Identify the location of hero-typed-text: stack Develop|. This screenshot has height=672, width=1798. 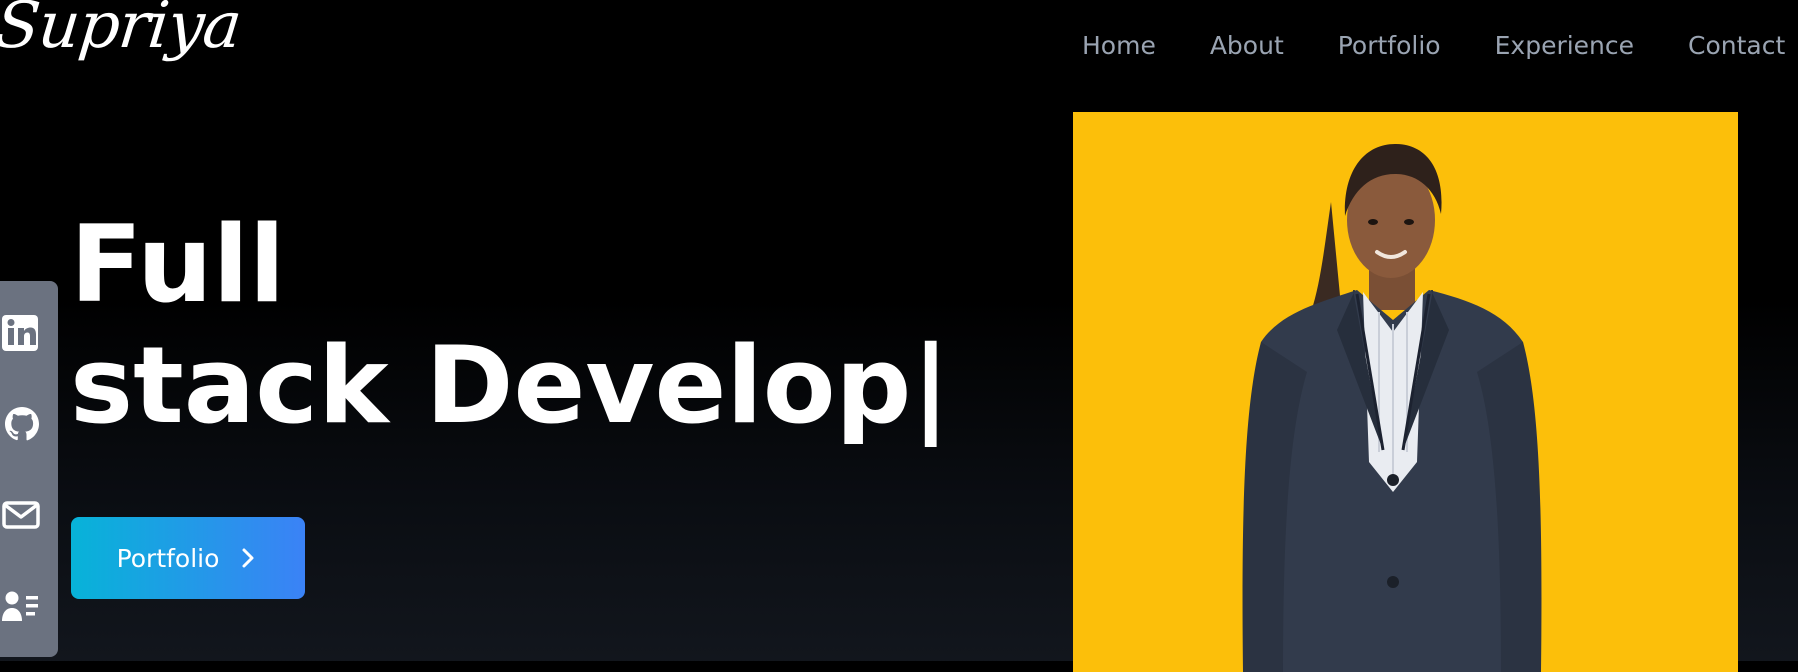
(510, 385).